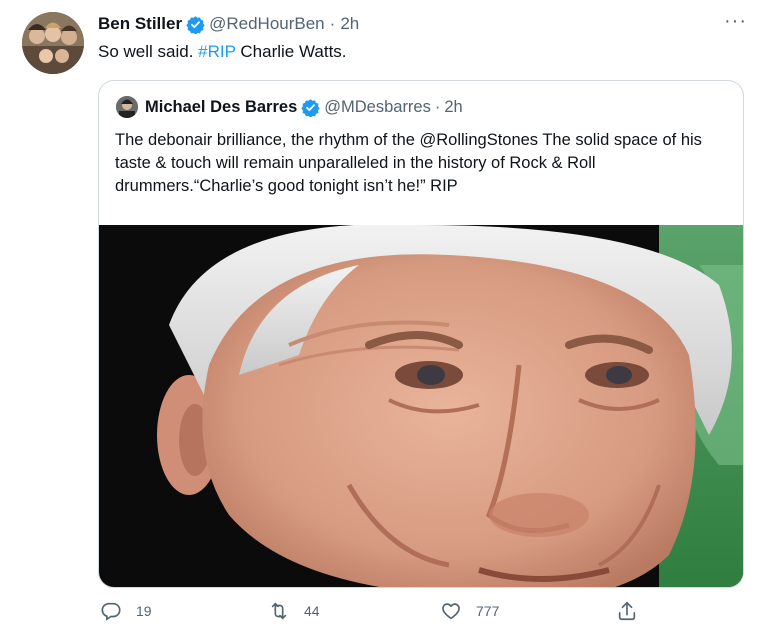 The width and height of the screenshot is (767, 643). What do you see at coordinates (279, 611) in the screenshot?
I see `retweet-icon` at bounding box center [279, 611].